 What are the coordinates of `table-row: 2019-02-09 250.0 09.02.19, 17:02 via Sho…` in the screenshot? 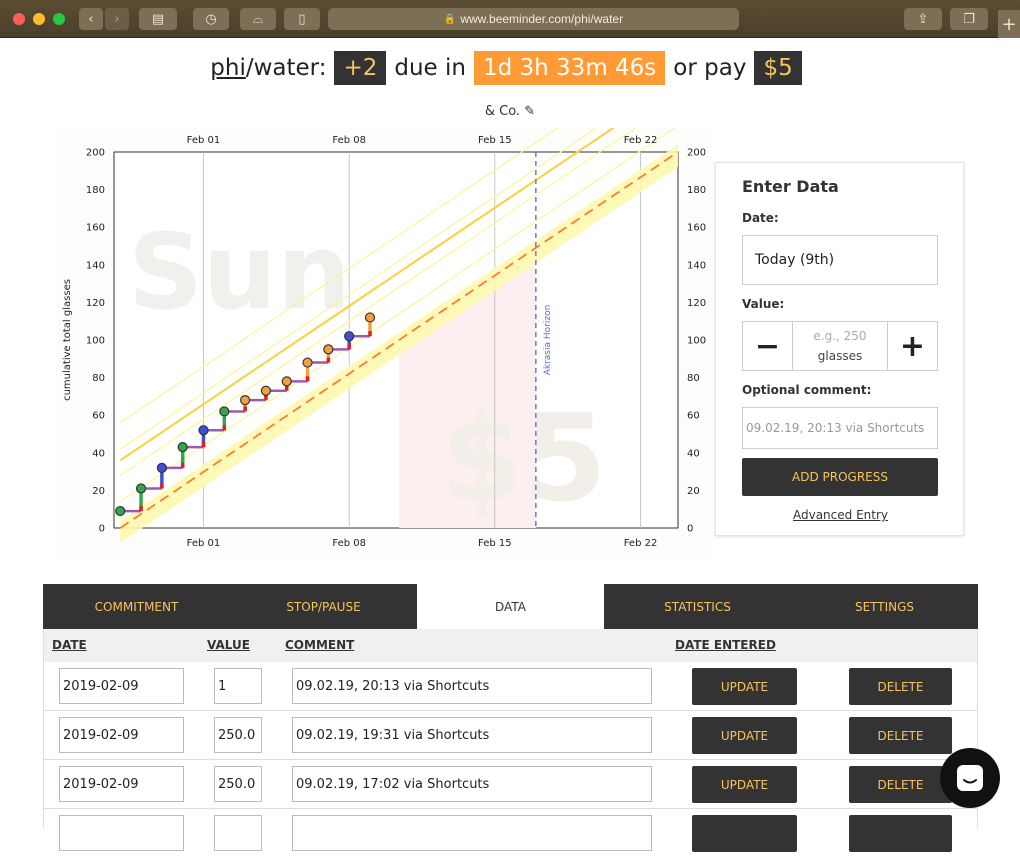 It's located at (510, 784).